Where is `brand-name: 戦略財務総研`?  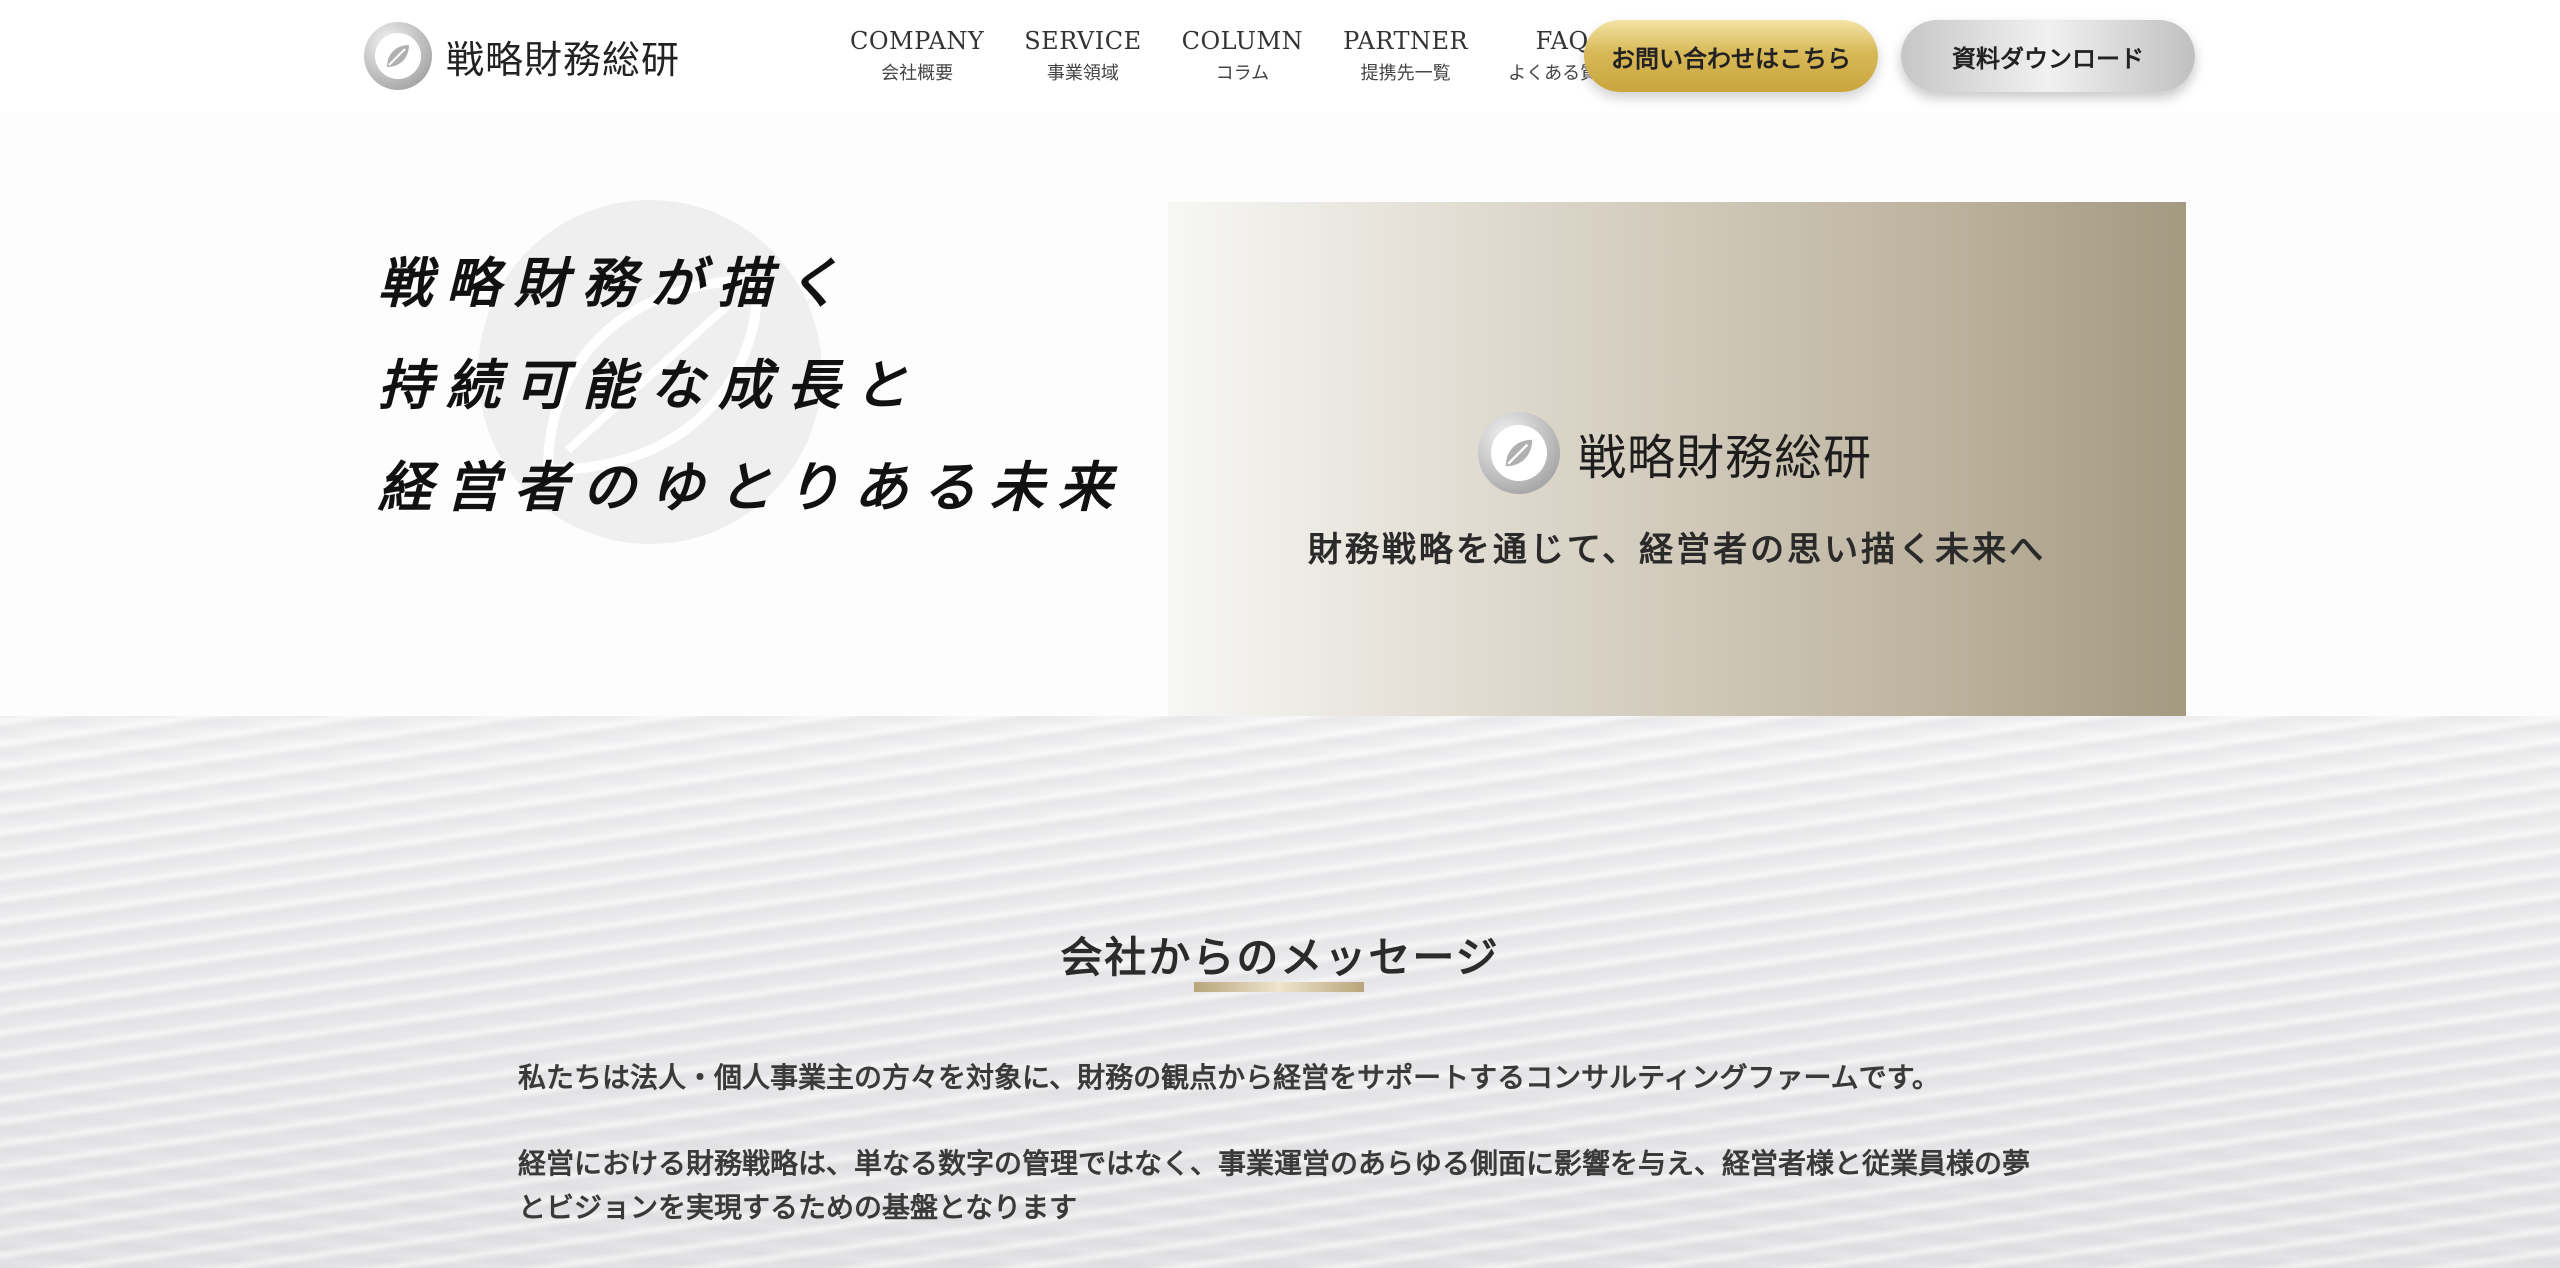
brand-name: 戦略財務総研 is located at coordinates (563, 59).